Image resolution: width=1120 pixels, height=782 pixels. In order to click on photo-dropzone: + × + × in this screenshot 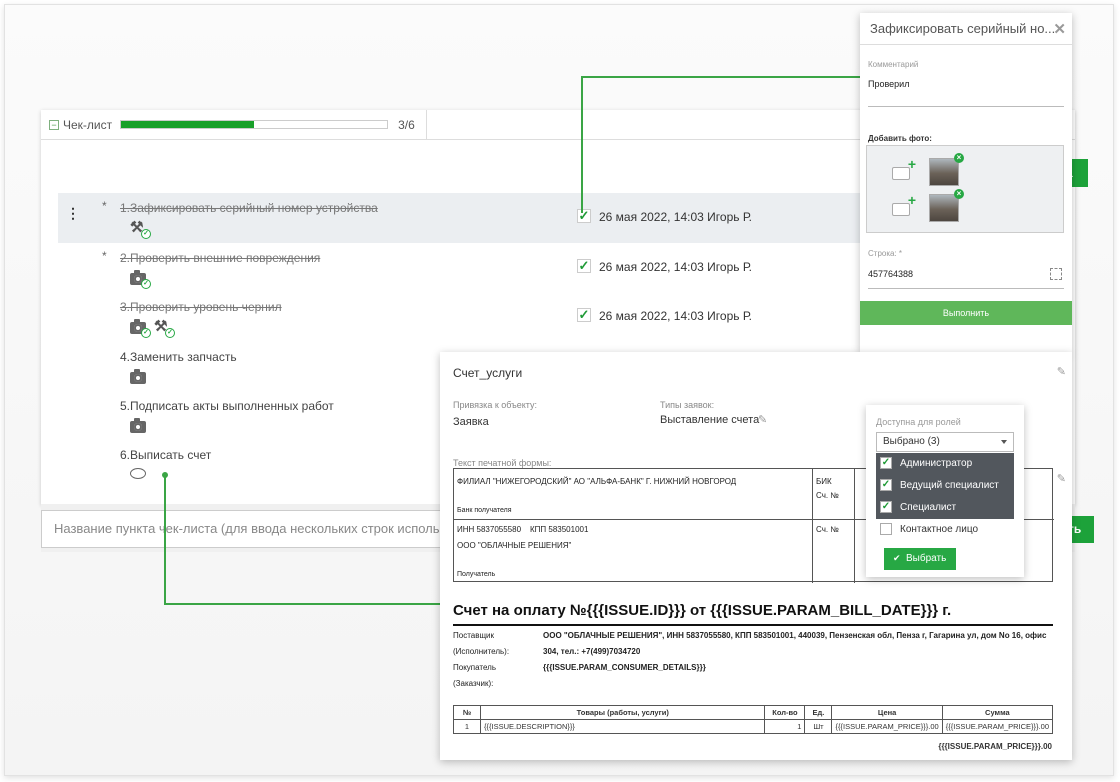, I will do `click(965, 189)`.